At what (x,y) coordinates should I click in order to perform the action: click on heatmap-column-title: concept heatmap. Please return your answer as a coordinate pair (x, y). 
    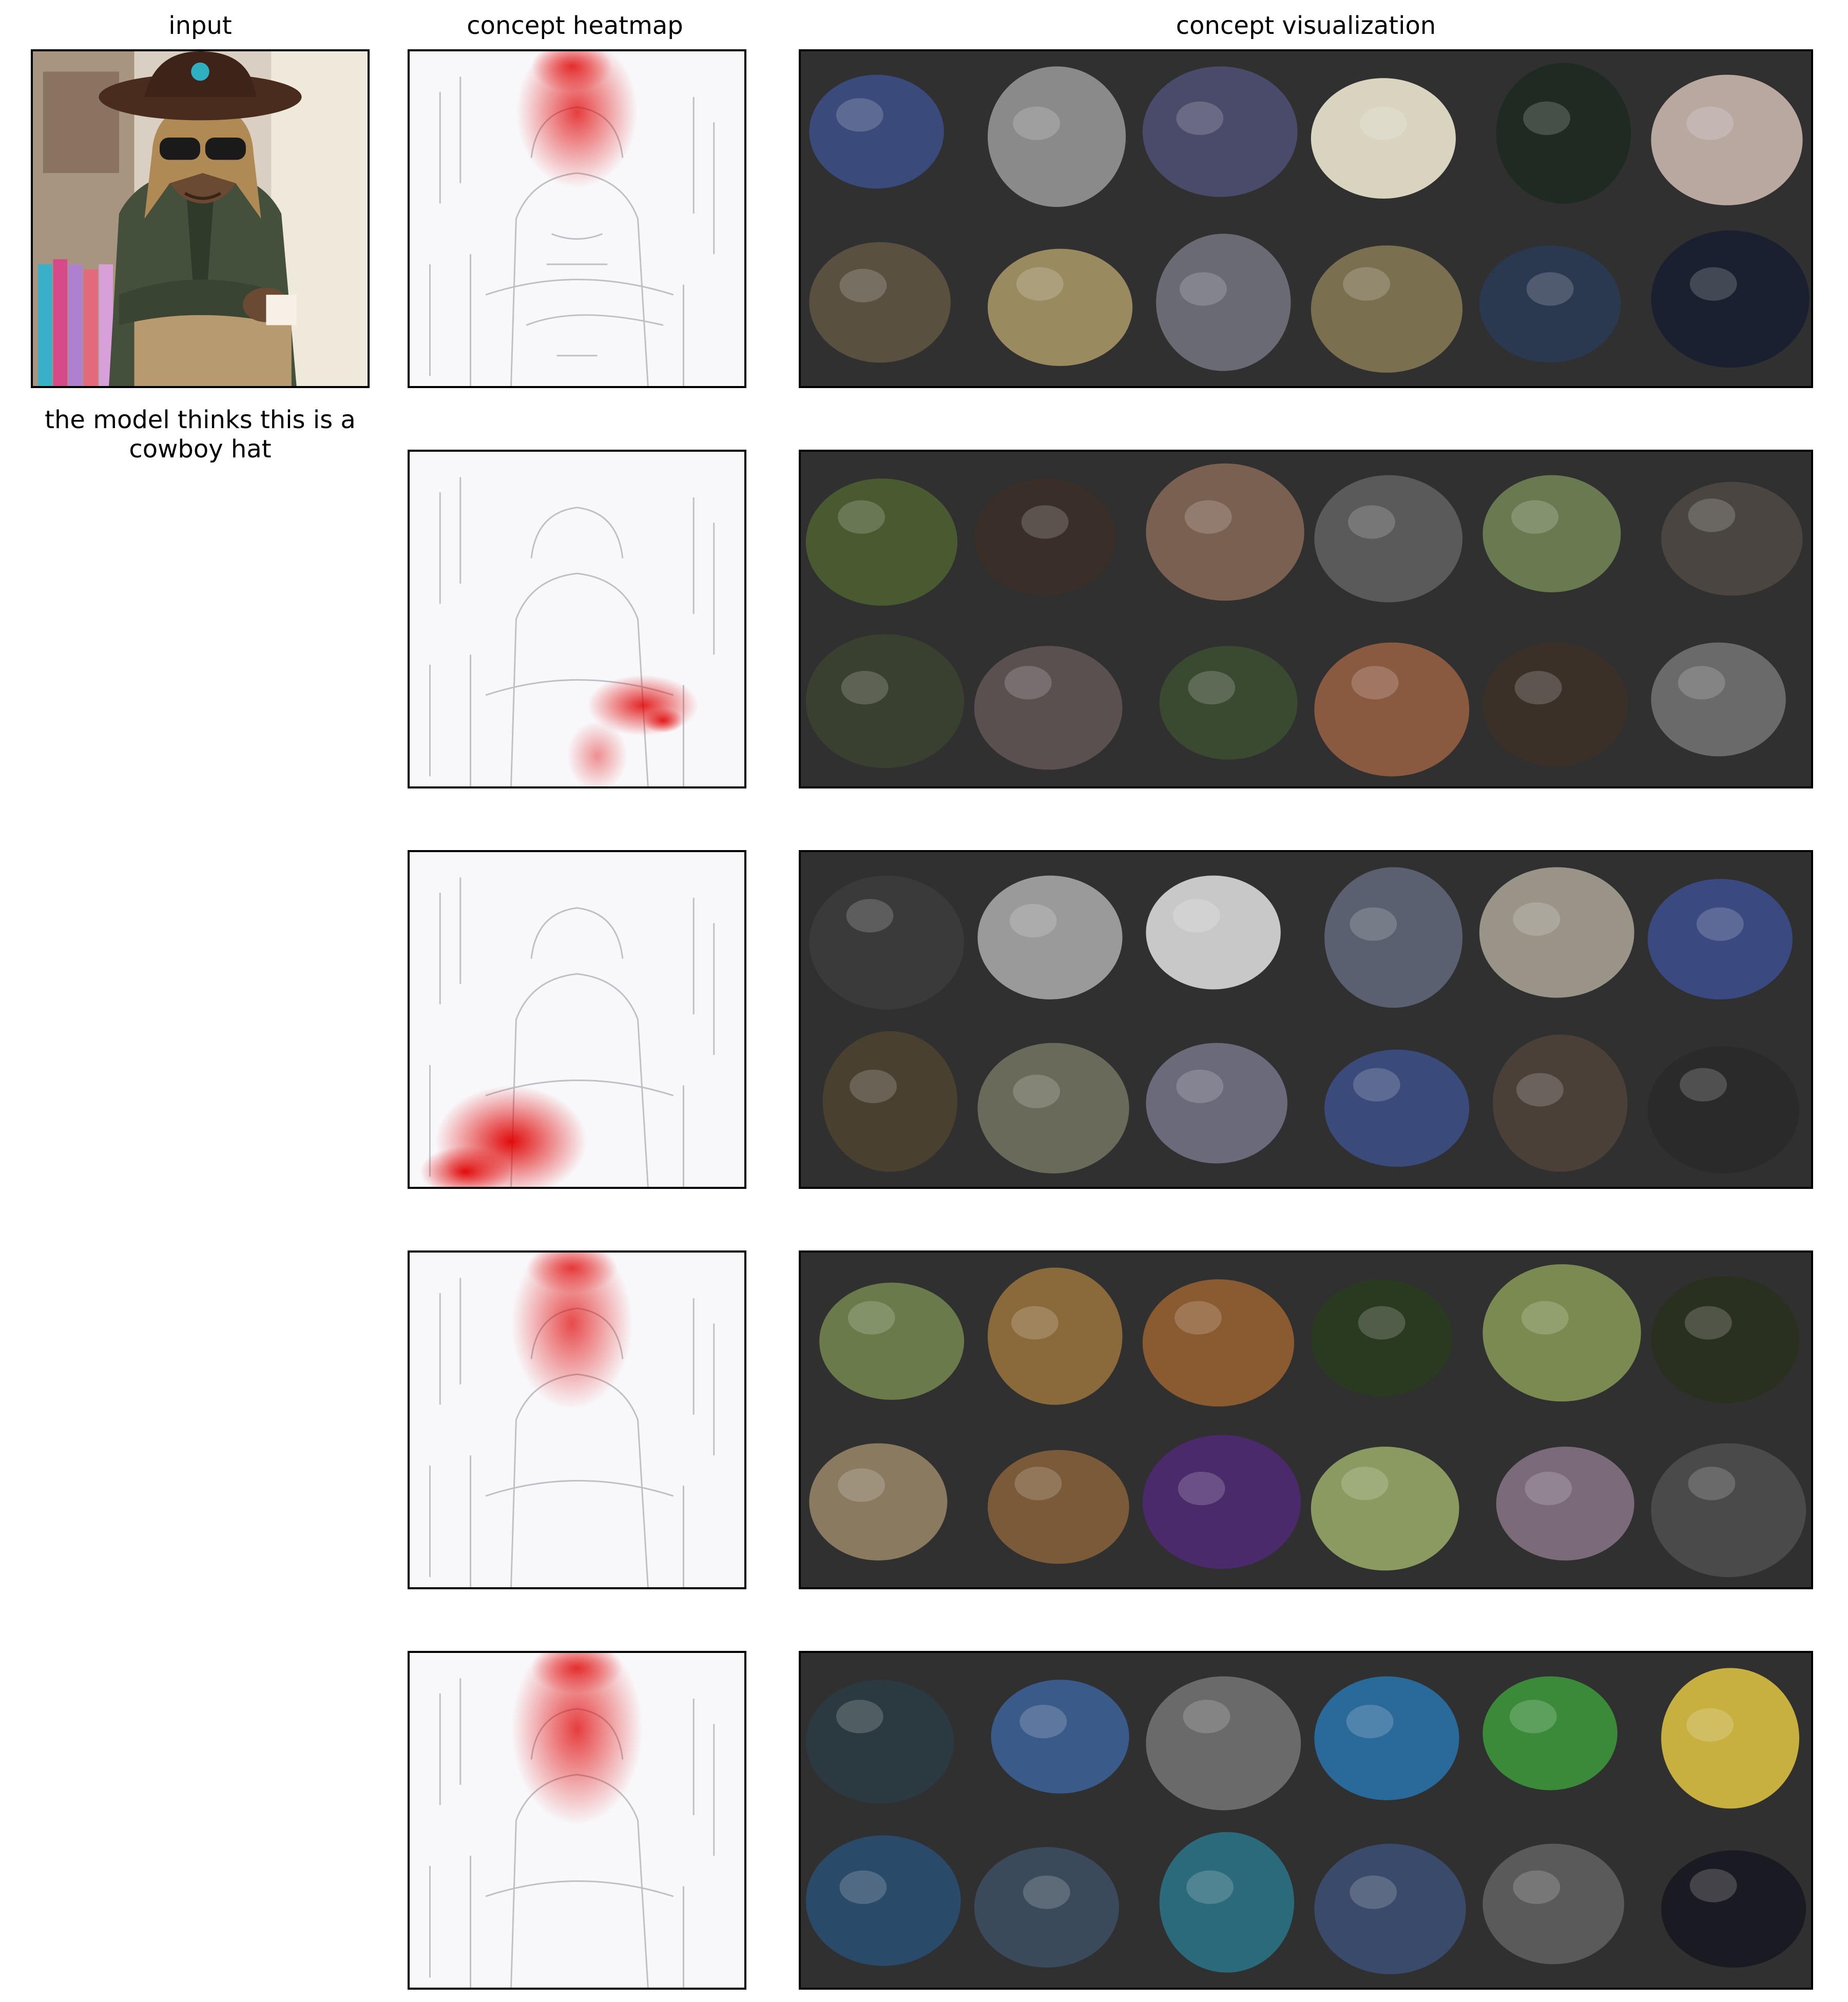
    Looking at the image, I should click on (575, 25).